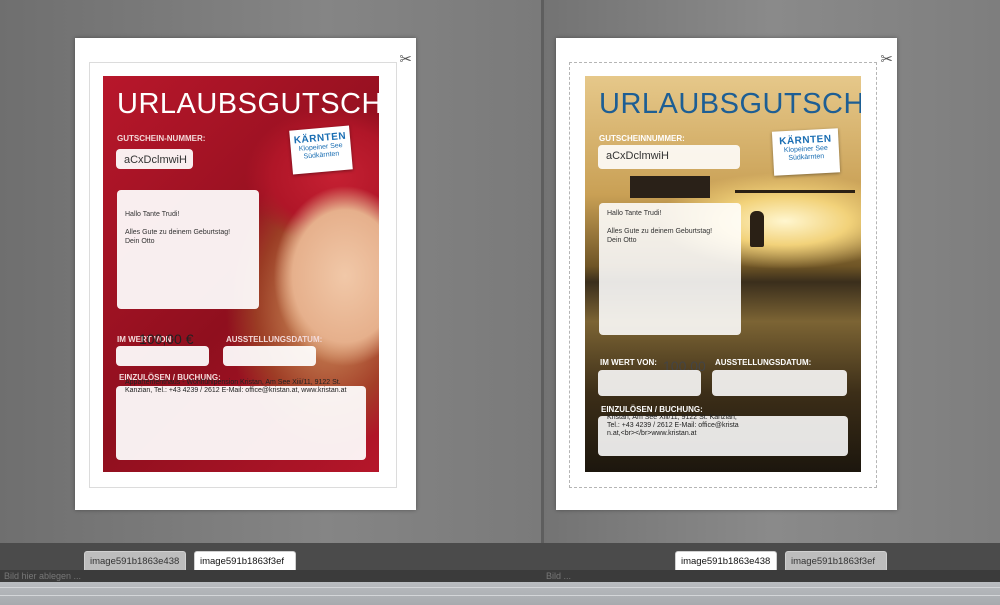 The image size is (1000, 605). What do you see at coordinates (241, 423) in the screenshot?
I see `voucher-contact-field` at bounding box center [241, 423].